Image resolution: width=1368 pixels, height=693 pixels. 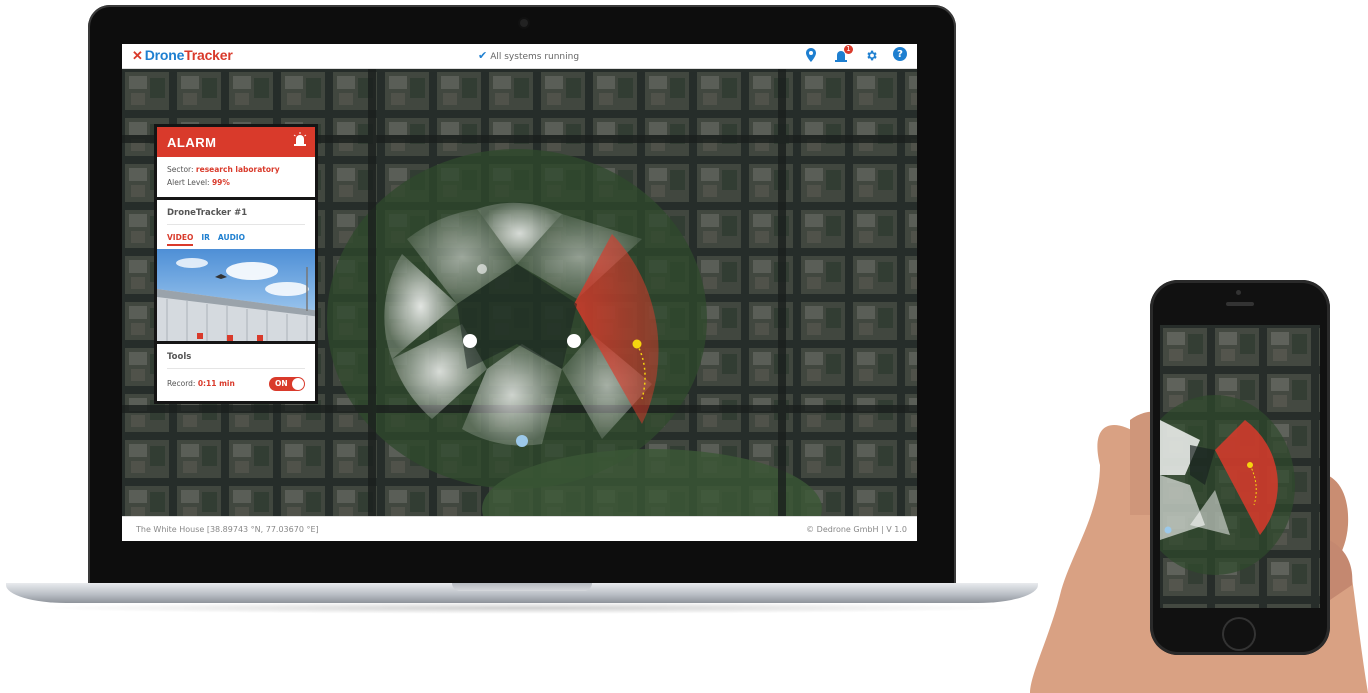 I want to click on phone-map-screen, so click(x=1240, y=466).